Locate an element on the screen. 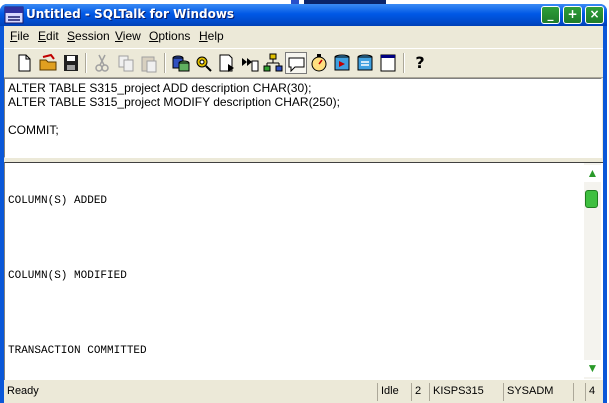 Image resolution: width=609 pixels, height=403 pixels. menu-edit: Edit is located at coordinates (48, 36).